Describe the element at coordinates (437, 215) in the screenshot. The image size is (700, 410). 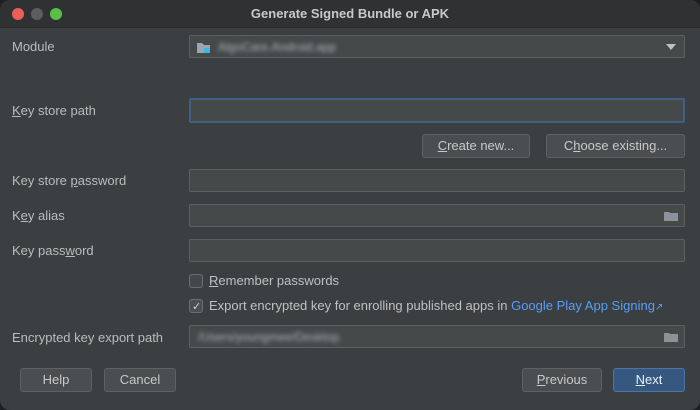
I see `key-alias-input` at that location.